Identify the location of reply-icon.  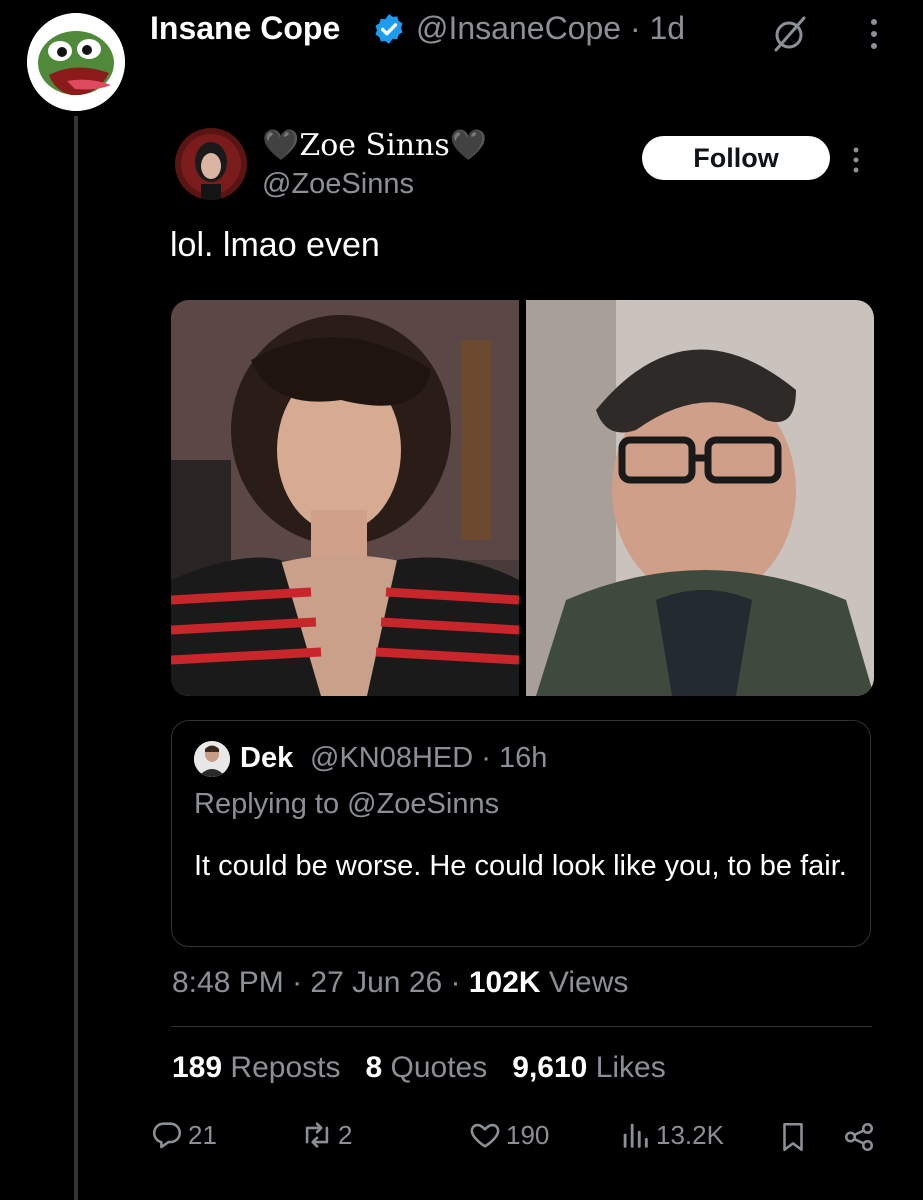
(167, 1135).